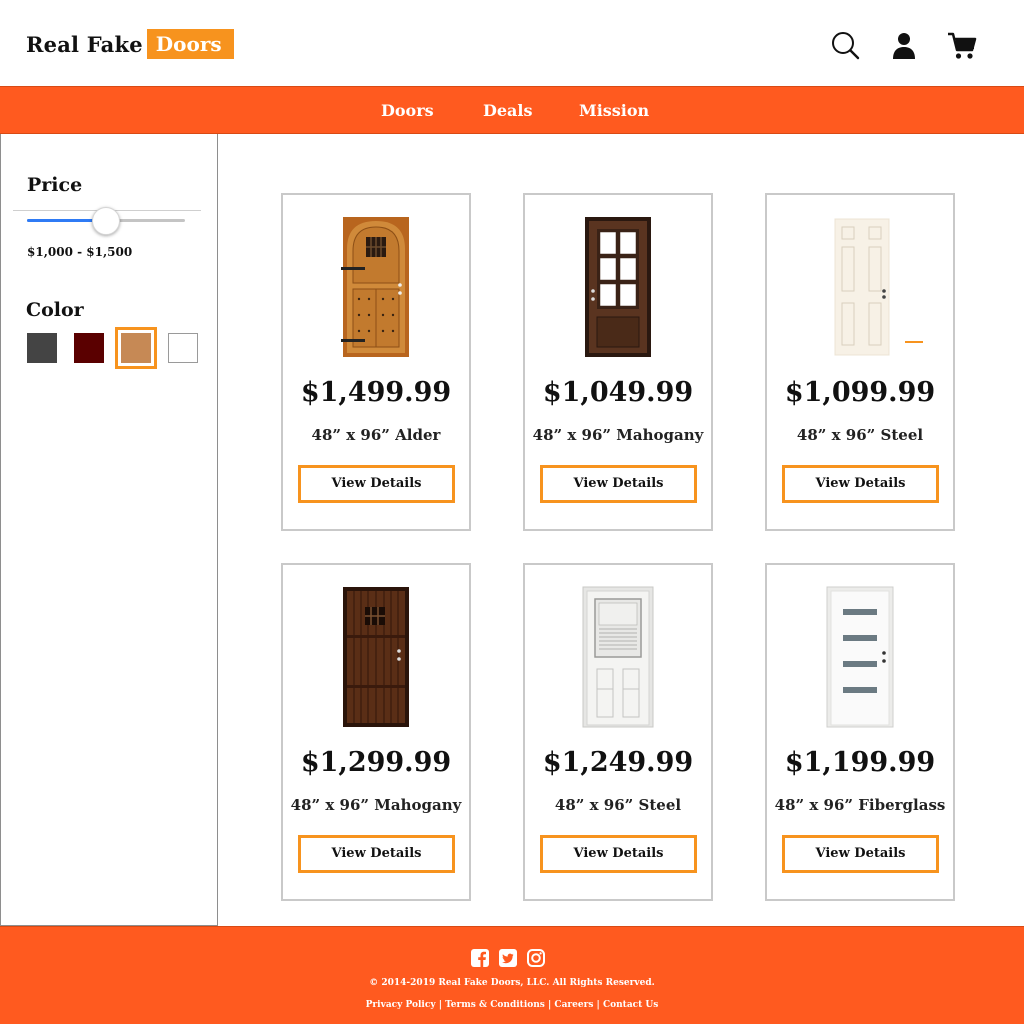 The width and height of the screenshot is (1024, 1024). I want to click on main-nav: Doors Deals Mission, so click(512, 110).